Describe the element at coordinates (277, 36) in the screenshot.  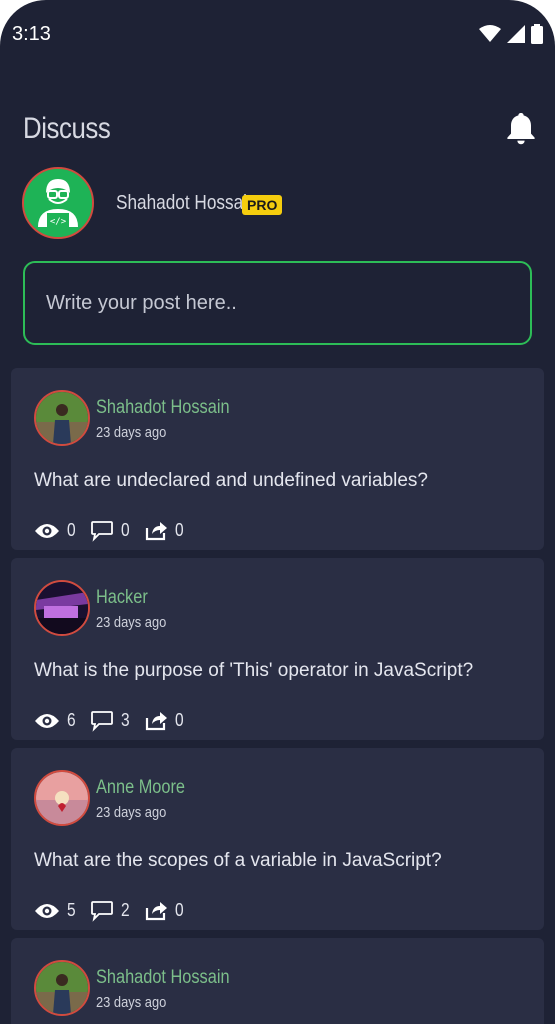
I see `status-bar: 3:13` at that location.